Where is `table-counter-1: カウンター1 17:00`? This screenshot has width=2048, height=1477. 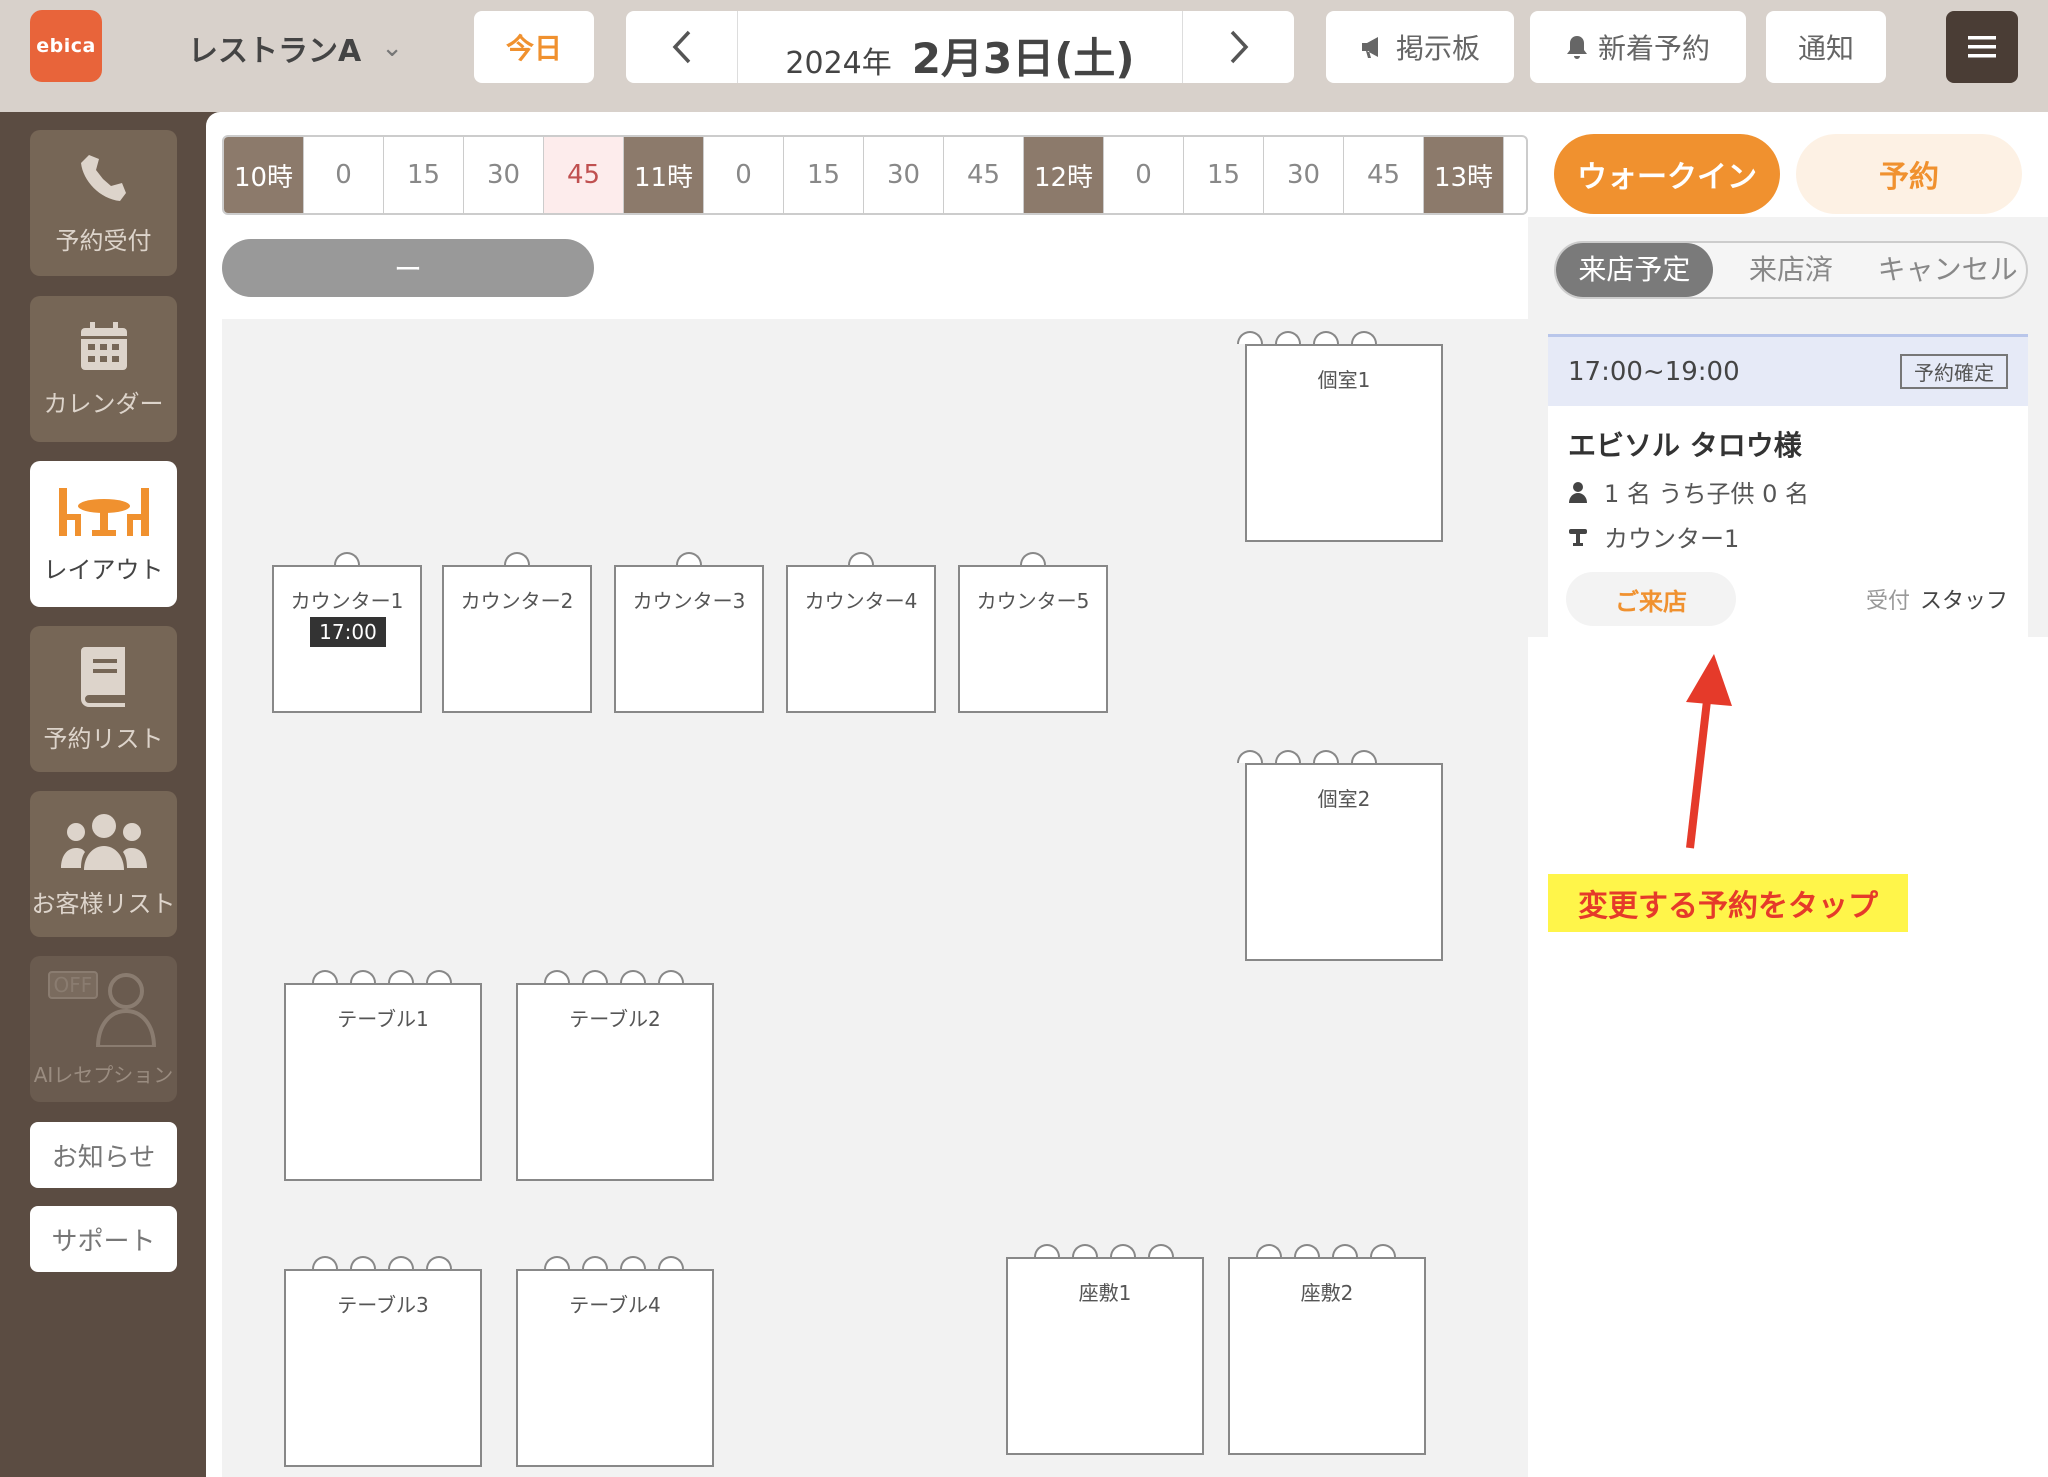
table-counter-1: カウンター1 17:00 is located at coordinates (347, 639).